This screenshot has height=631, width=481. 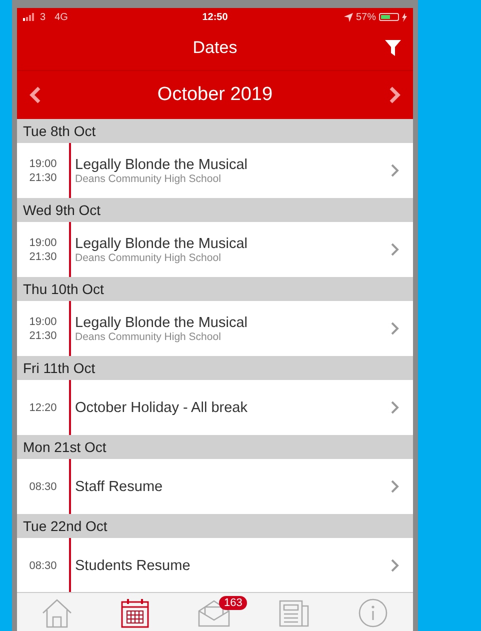 What do you see at coordinates (215, 48) in the screenshot?
I see `screen-title: Dates` at bounding box center [215, 48].